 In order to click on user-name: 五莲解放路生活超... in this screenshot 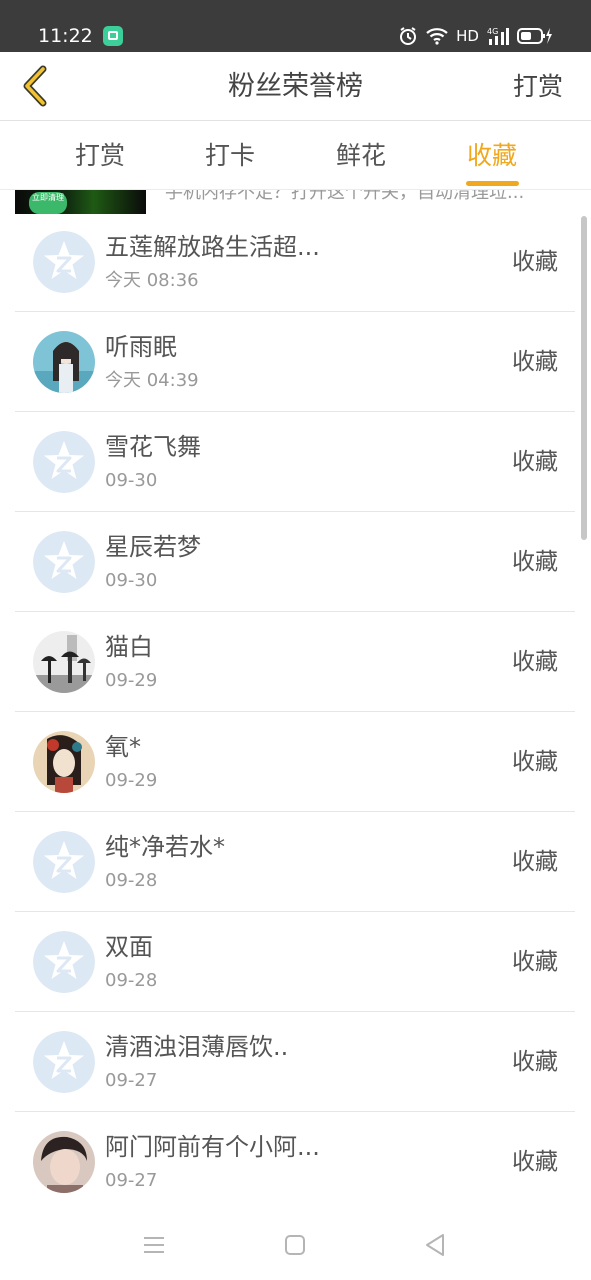, I will do `click(212, 247)`.